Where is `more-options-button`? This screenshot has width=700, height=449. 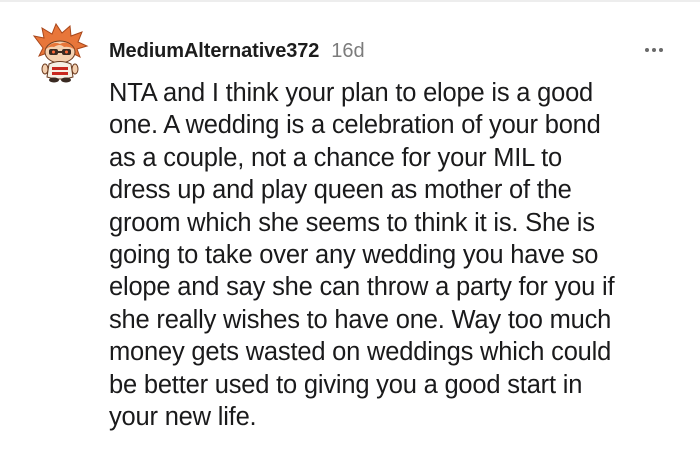
more-options-button is located at coordinates (654, 50).